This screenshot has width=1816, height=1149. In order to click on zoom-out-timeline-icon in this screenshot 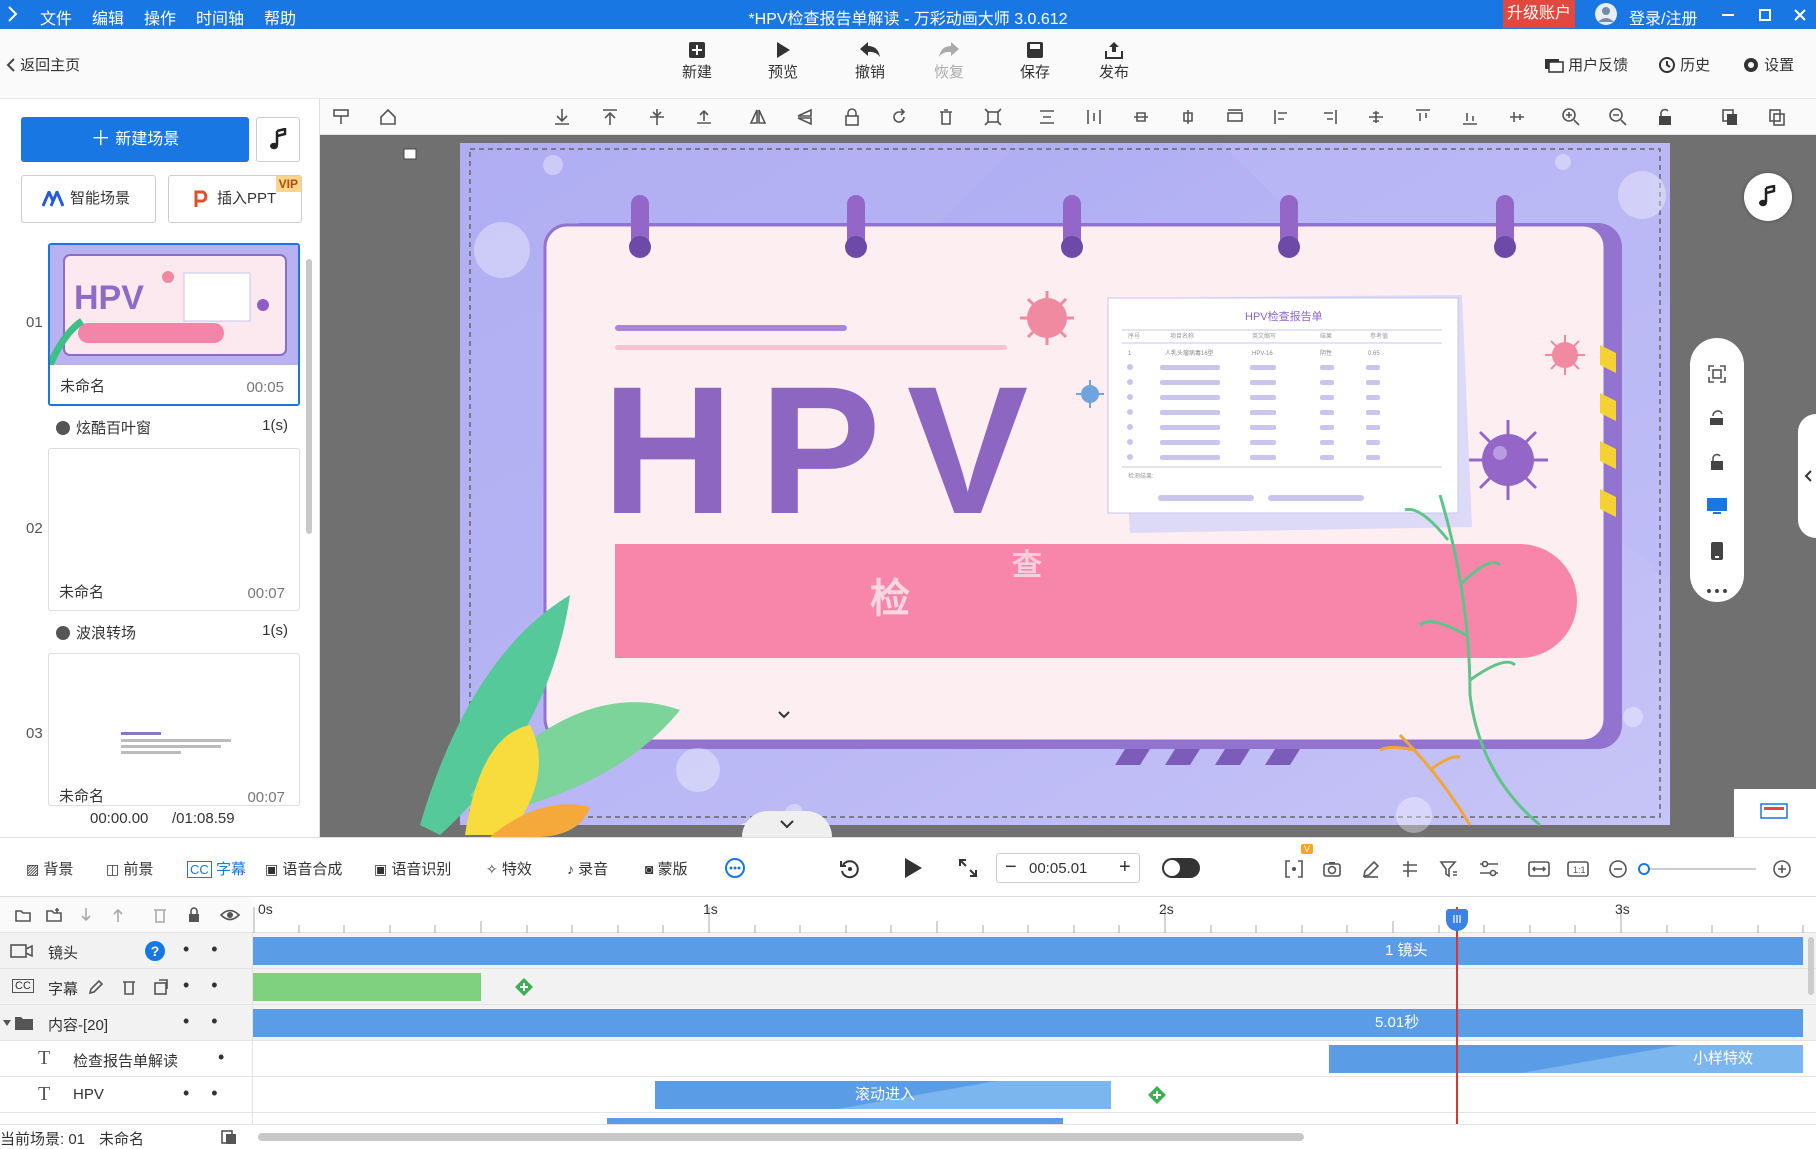, I will do `click(1618, 869)`.